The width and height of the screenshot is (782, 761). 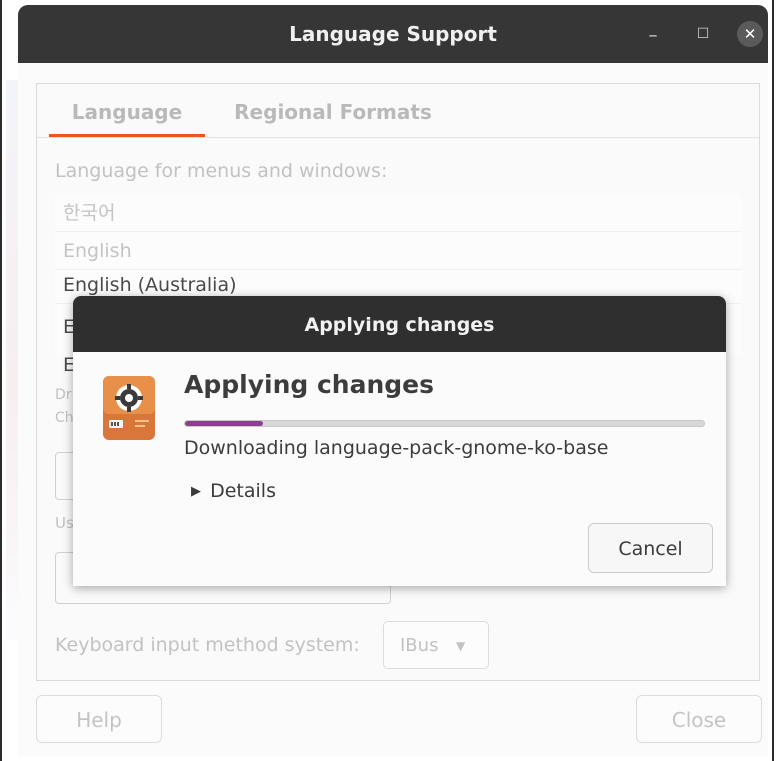 I want to click on package-gear-icon, so click(x=129, y=408).